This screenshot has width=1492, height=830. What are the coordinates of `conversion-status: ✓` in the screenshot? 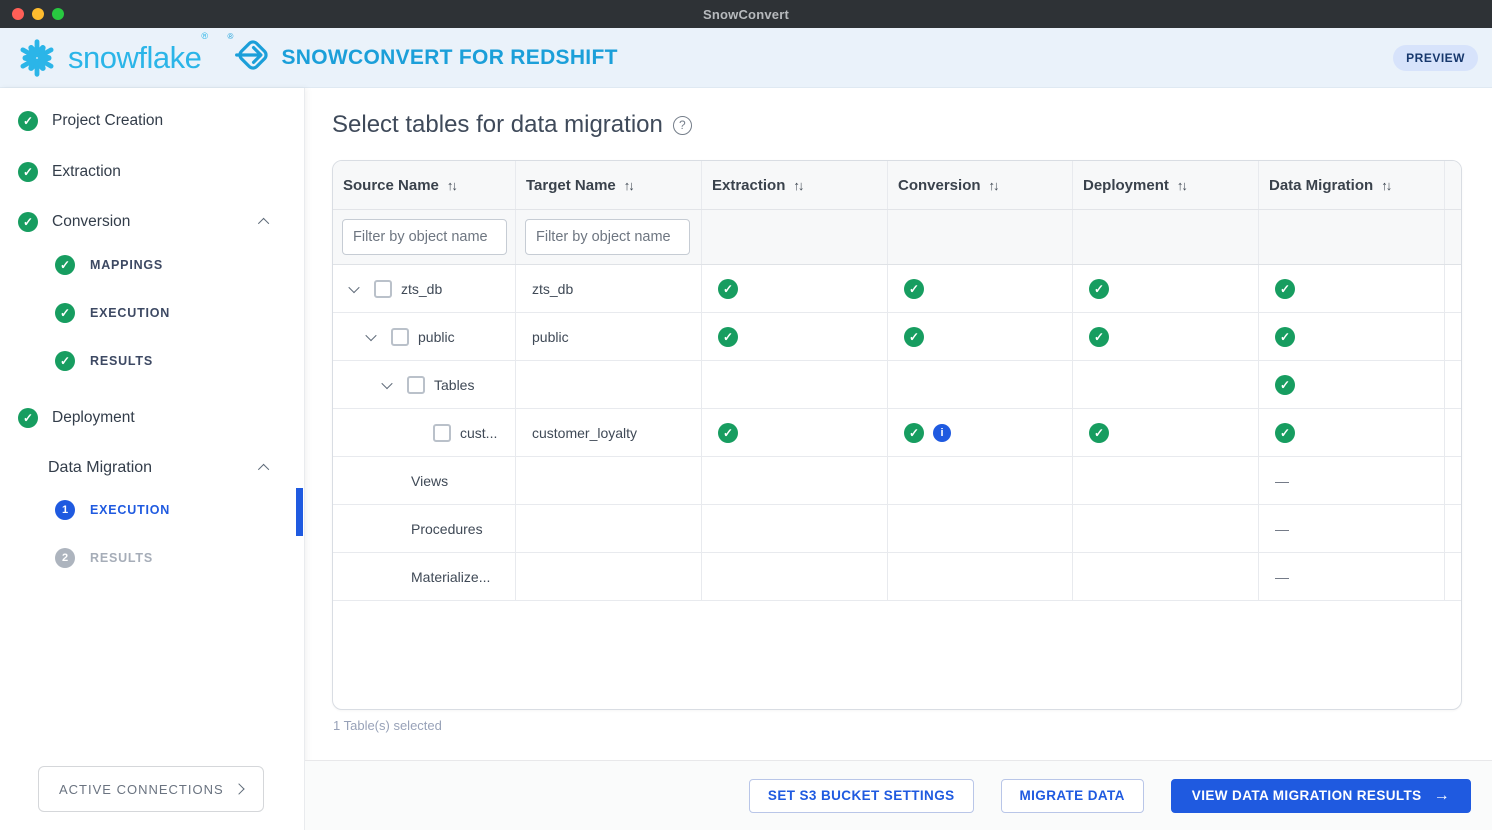 It's located at (980, 288).